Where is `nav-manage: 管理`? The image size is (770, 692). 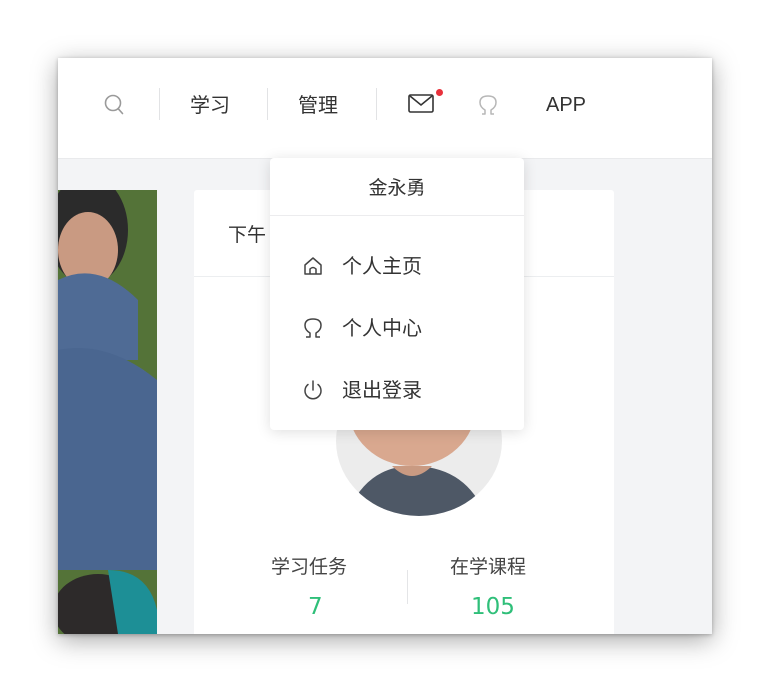
nav-manage: 管理 is located at coordinates (318, 105).